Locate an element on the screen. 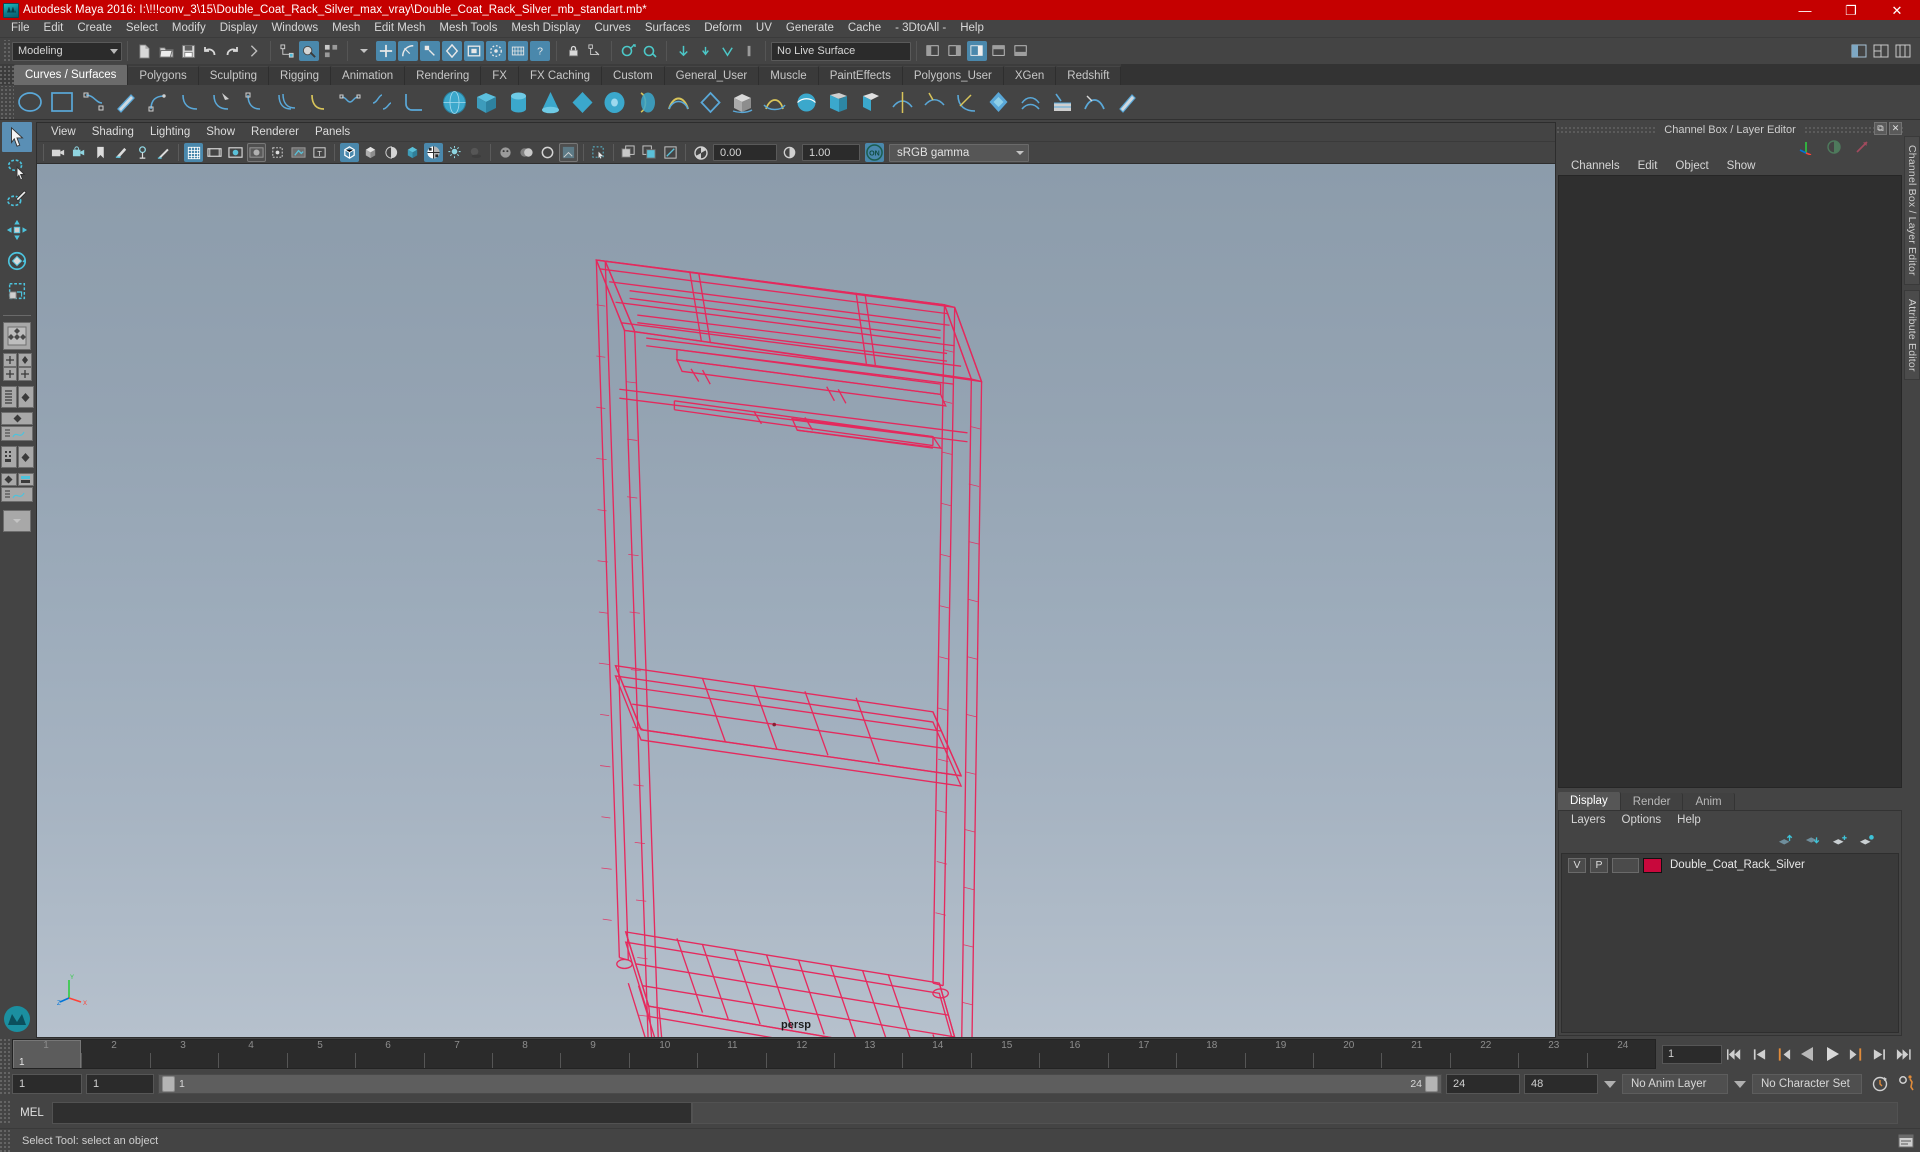 The image size is (1920, 1152). grease-pencil-icon is located at coordinates (163, 152).